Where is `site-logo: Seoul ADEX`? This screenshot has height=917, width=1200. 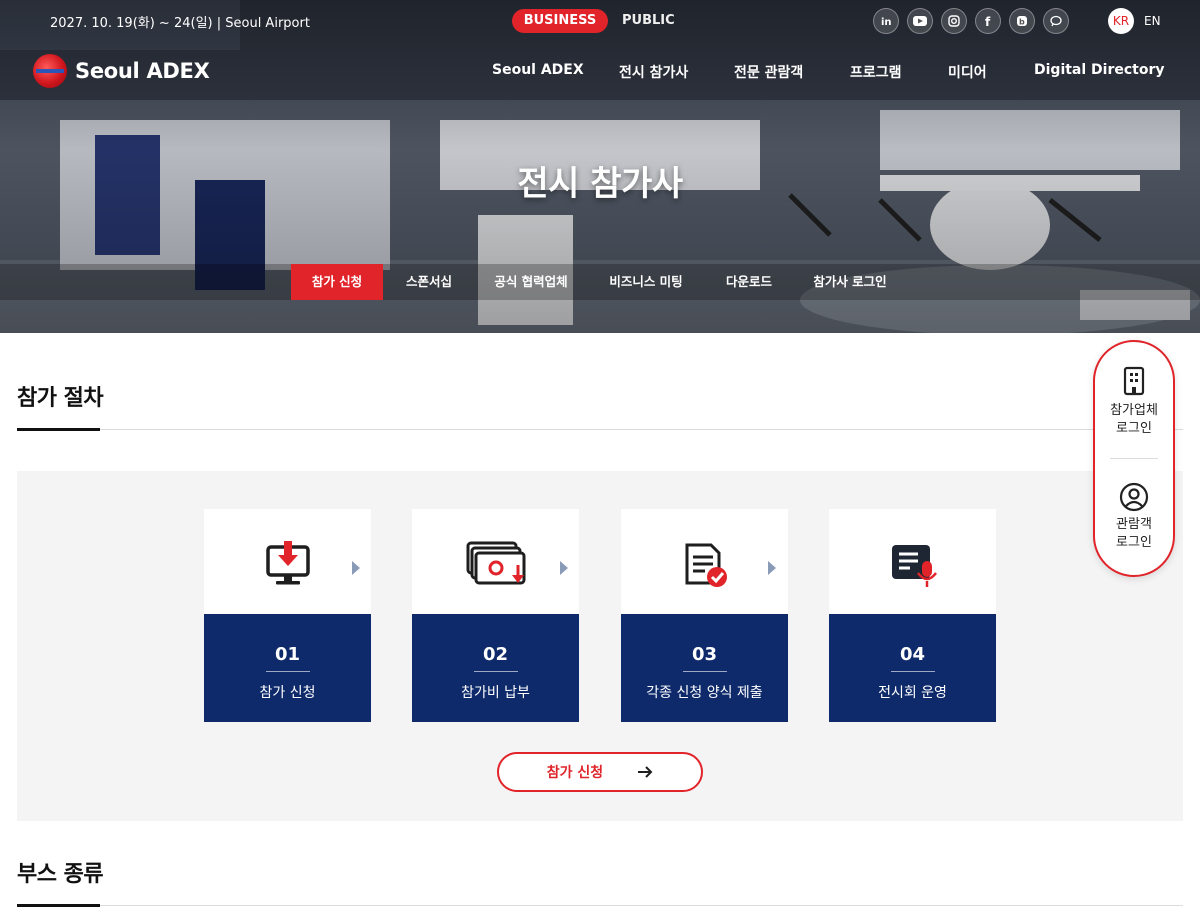
site-logo: Seoul ADEX is located at coordinates (121, 71).